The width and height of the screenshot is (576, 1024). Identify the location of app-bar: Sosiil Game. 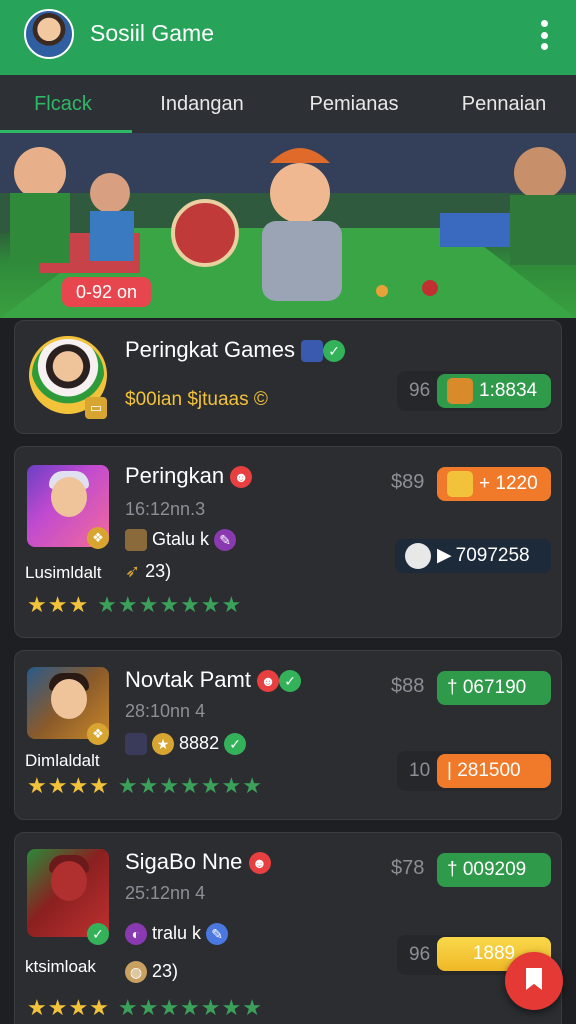
(288, 37).